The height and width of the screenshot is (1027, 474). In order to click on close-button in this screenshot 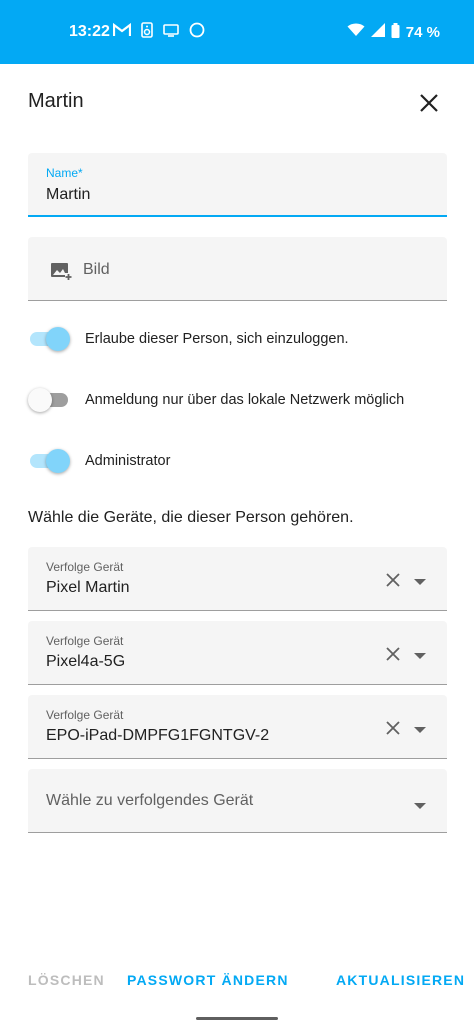, I will do `click(429, 103)`.